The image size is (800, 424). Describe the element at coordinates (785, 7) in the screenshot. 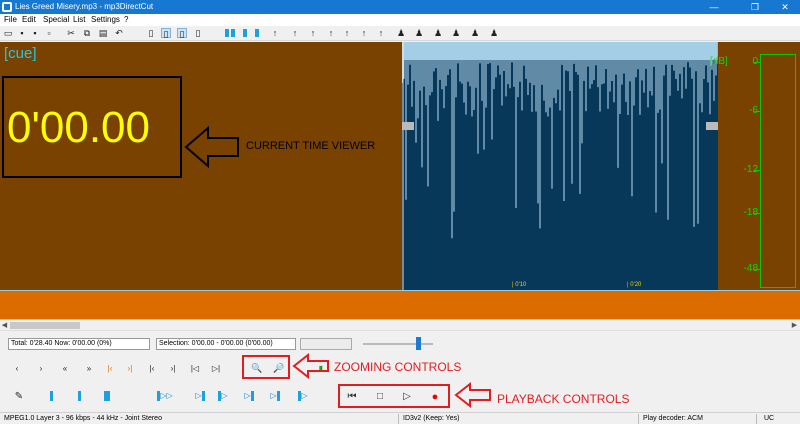

I see `close-button: ✕` at that location.